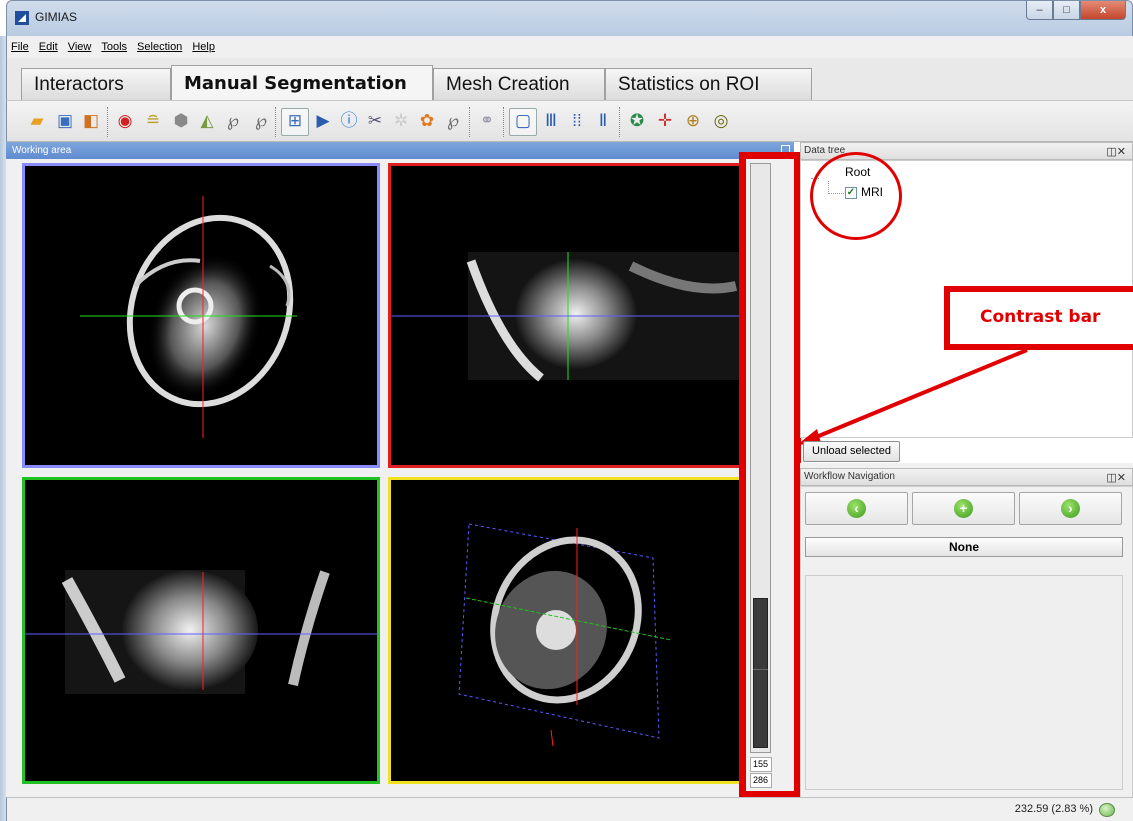  I want to click on import-icon: ◧, so click(91, 121).